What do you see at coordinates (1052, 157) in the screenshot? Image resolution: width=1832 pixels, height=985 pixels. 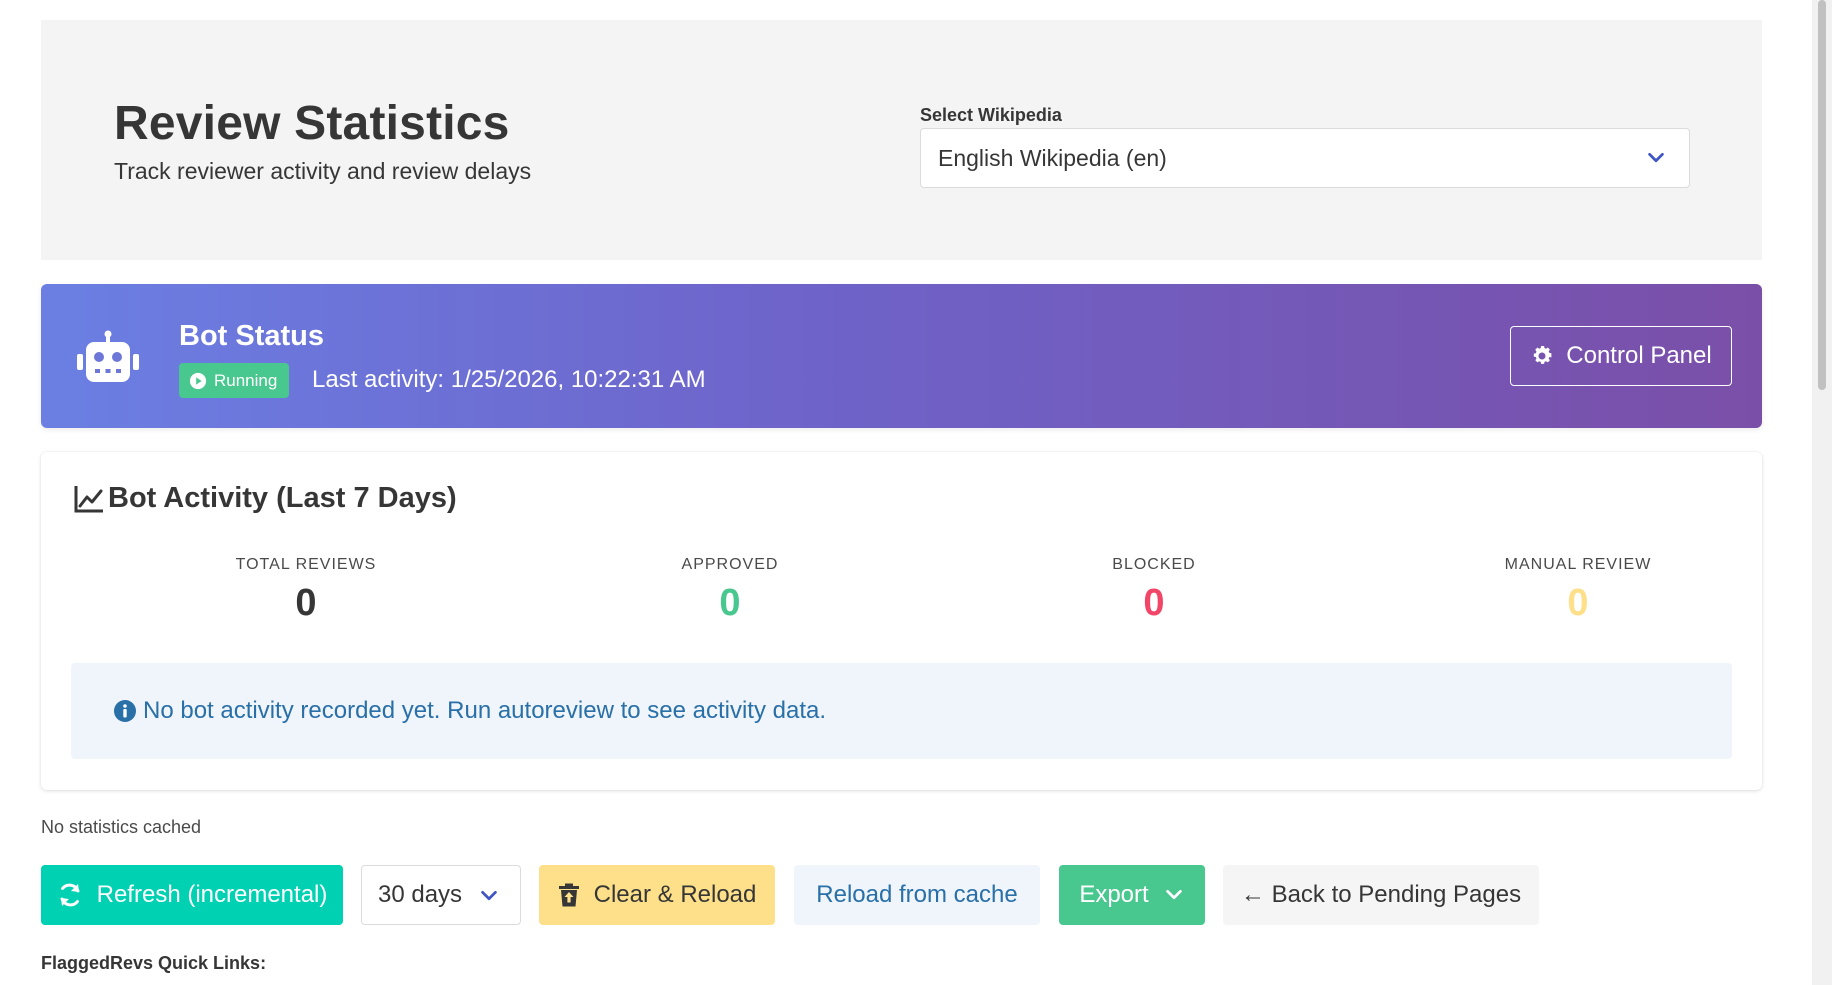 I see `wikipedia-select-value: English Wikipedia (en)` at bounding box center [1052, 157].